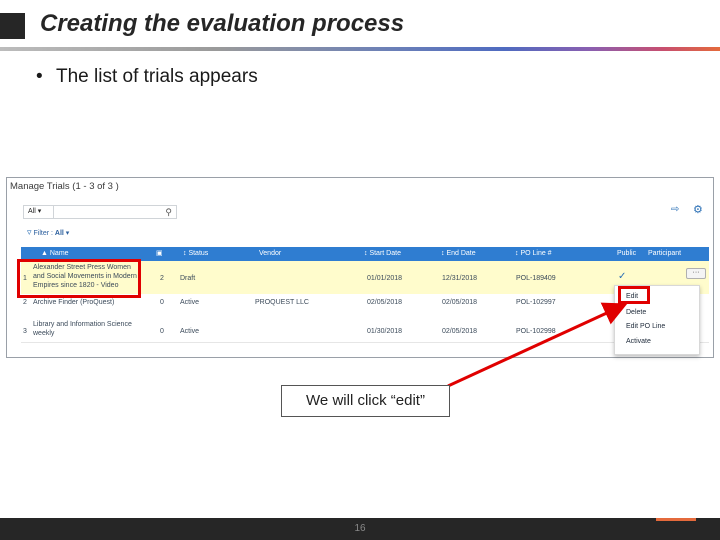 The width and height of the screenshot is (720, 540). What do you see at coordinates (43, 333) in the screenshot?
I see `trial-name-link: weekly` at bounding box center [43, 333].